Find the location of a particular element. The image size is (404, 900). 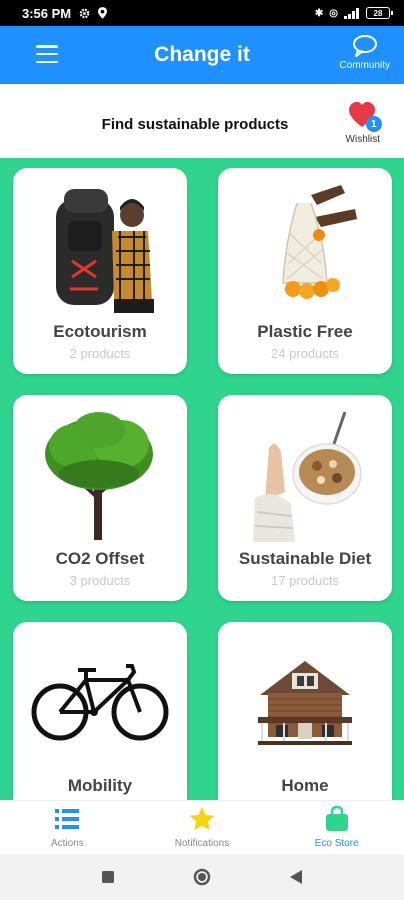

back-button is located at coordinates (296, 877).